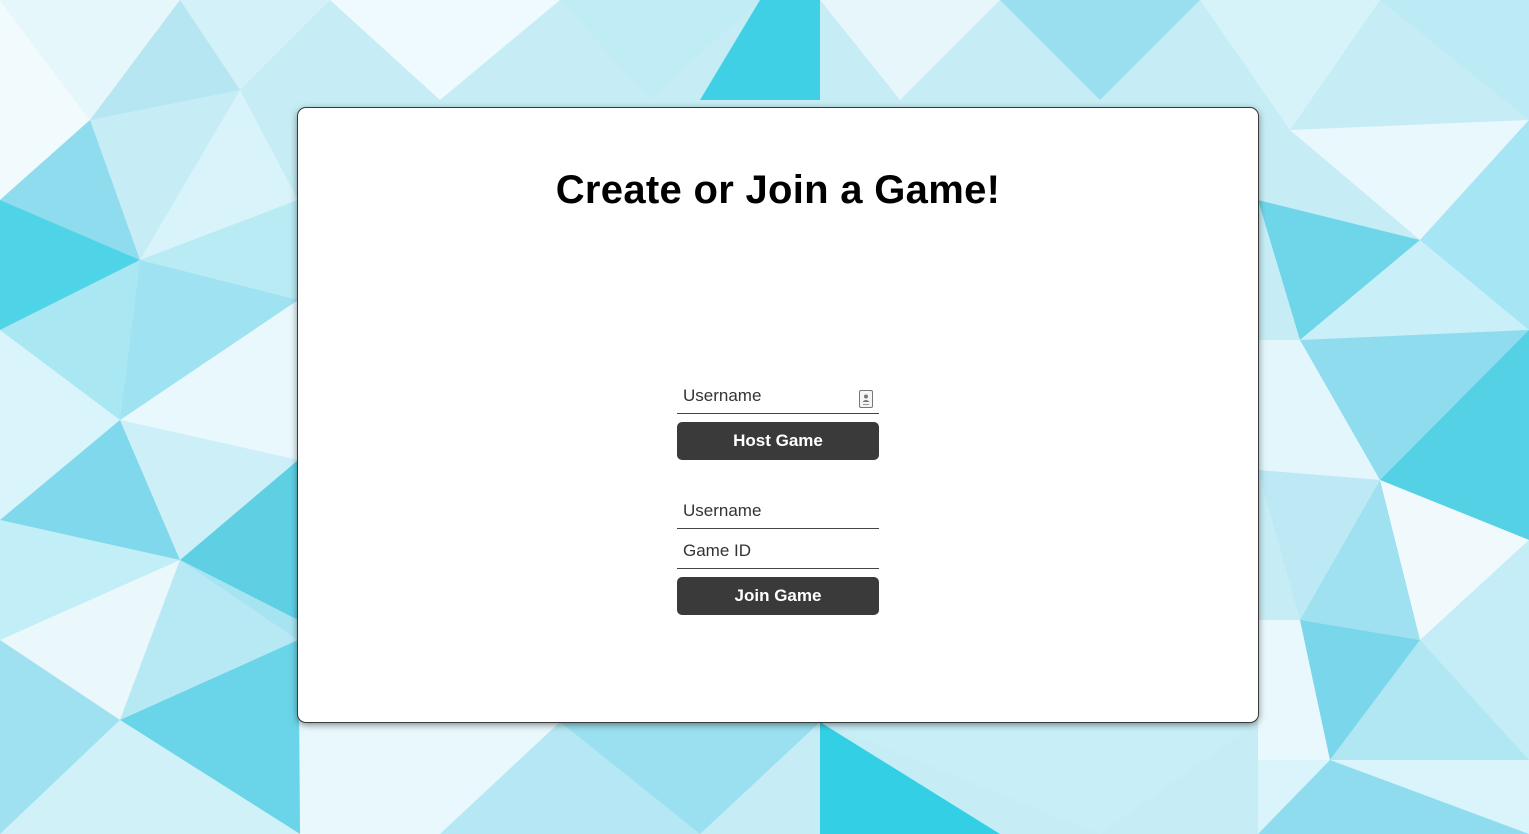 Image resolution: width=1529 pixels, height=834 pixels. I want to click on game-id-input, so click(778, 552).